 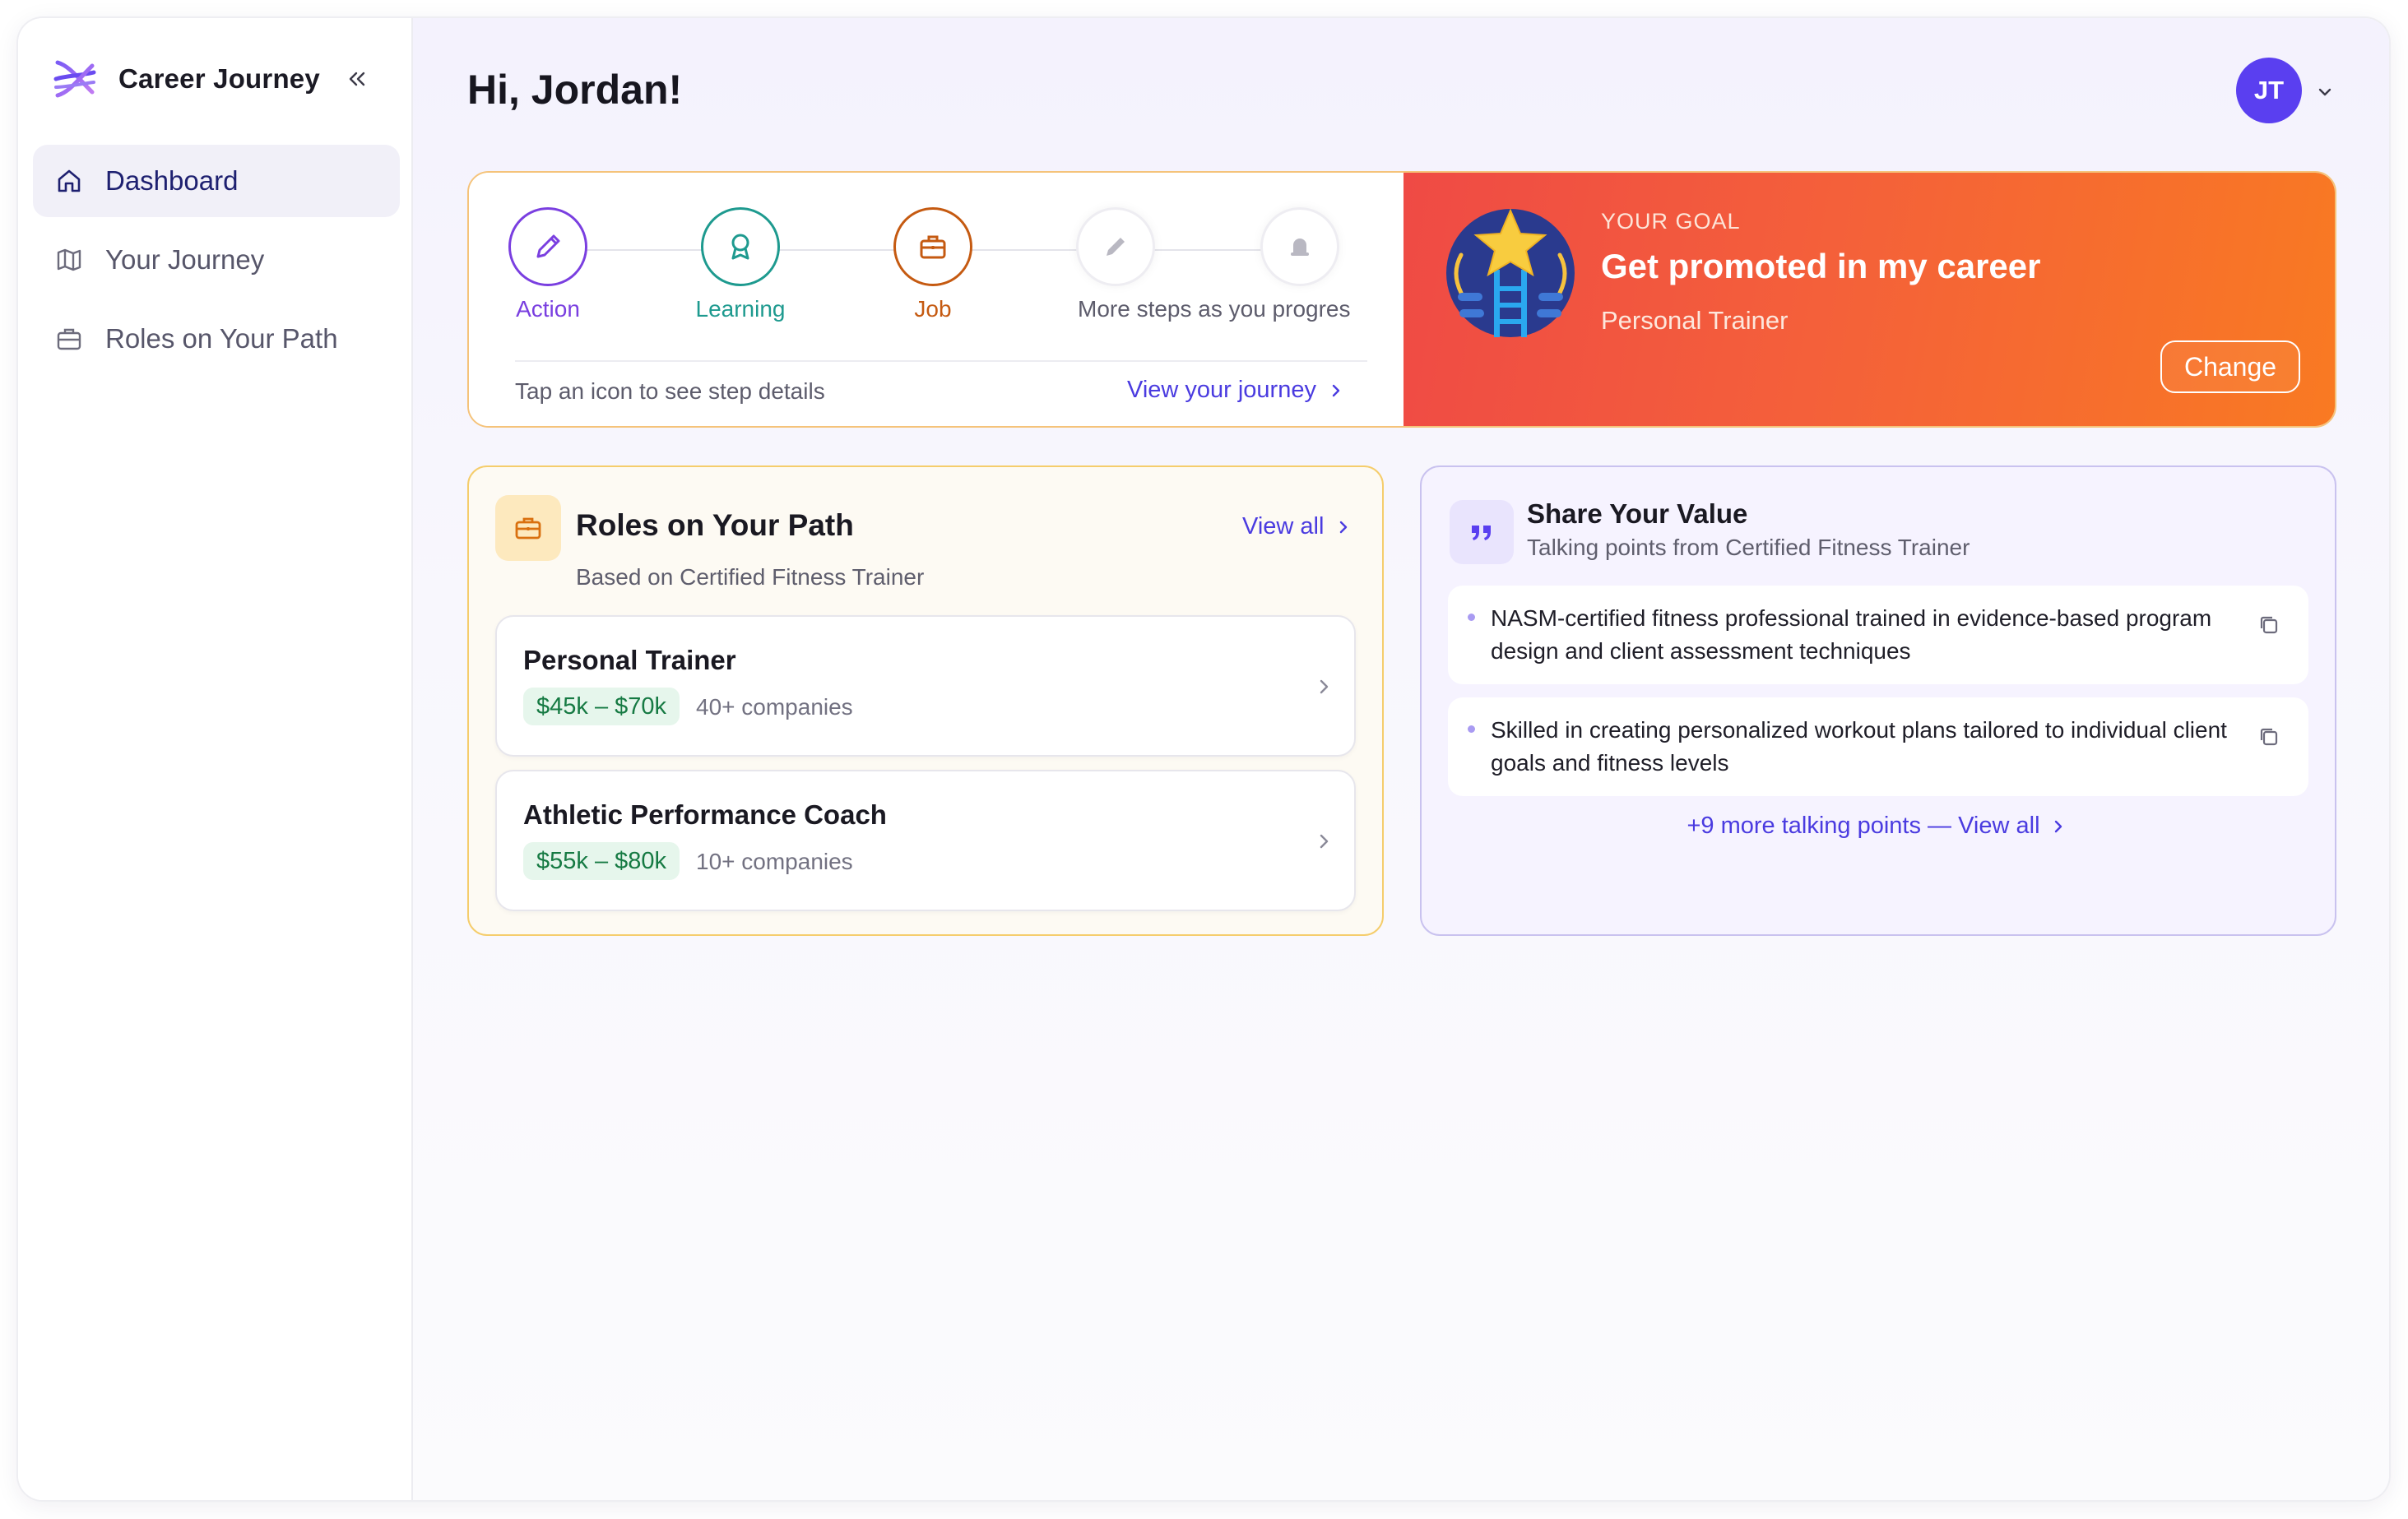 I want to click on change-goal-button: Change, so click(x=2230, y=366).